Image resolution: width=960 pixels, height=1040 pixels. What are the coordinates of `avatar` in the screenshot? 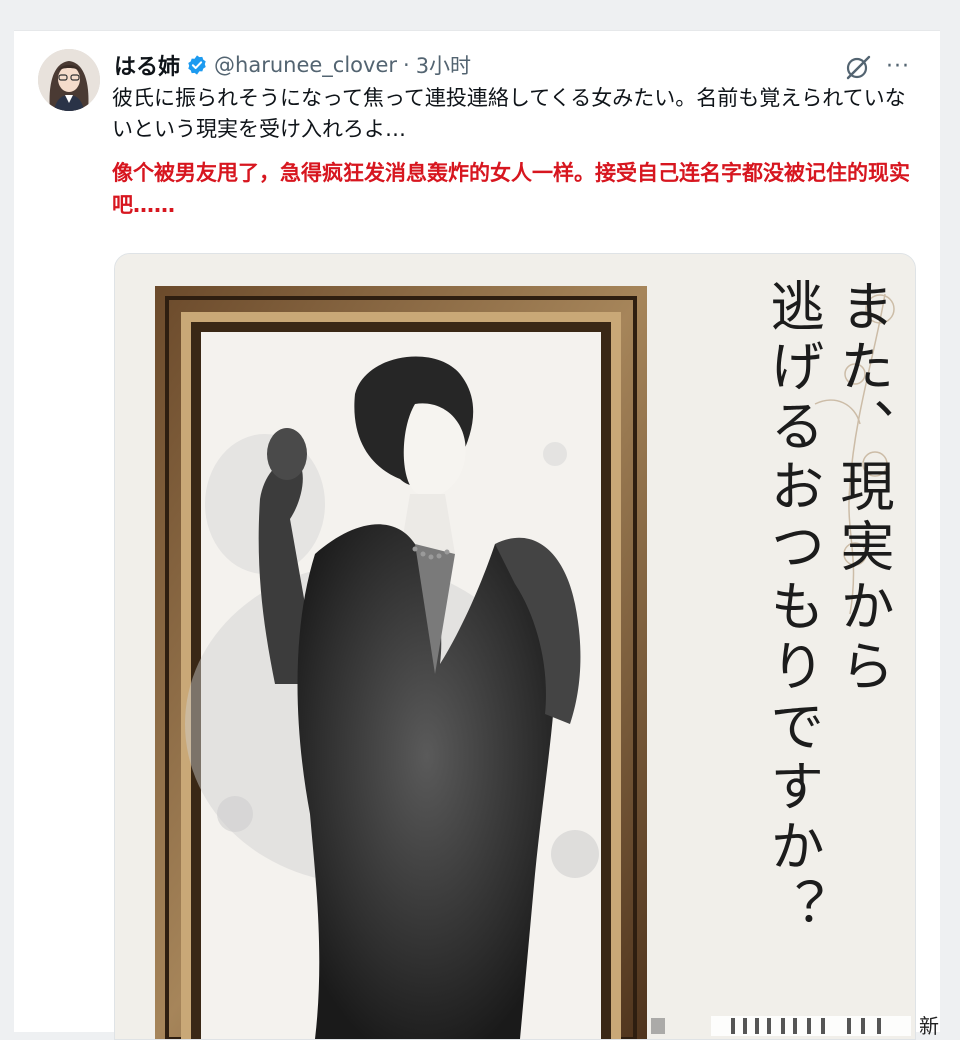 It's located at (69, 80).